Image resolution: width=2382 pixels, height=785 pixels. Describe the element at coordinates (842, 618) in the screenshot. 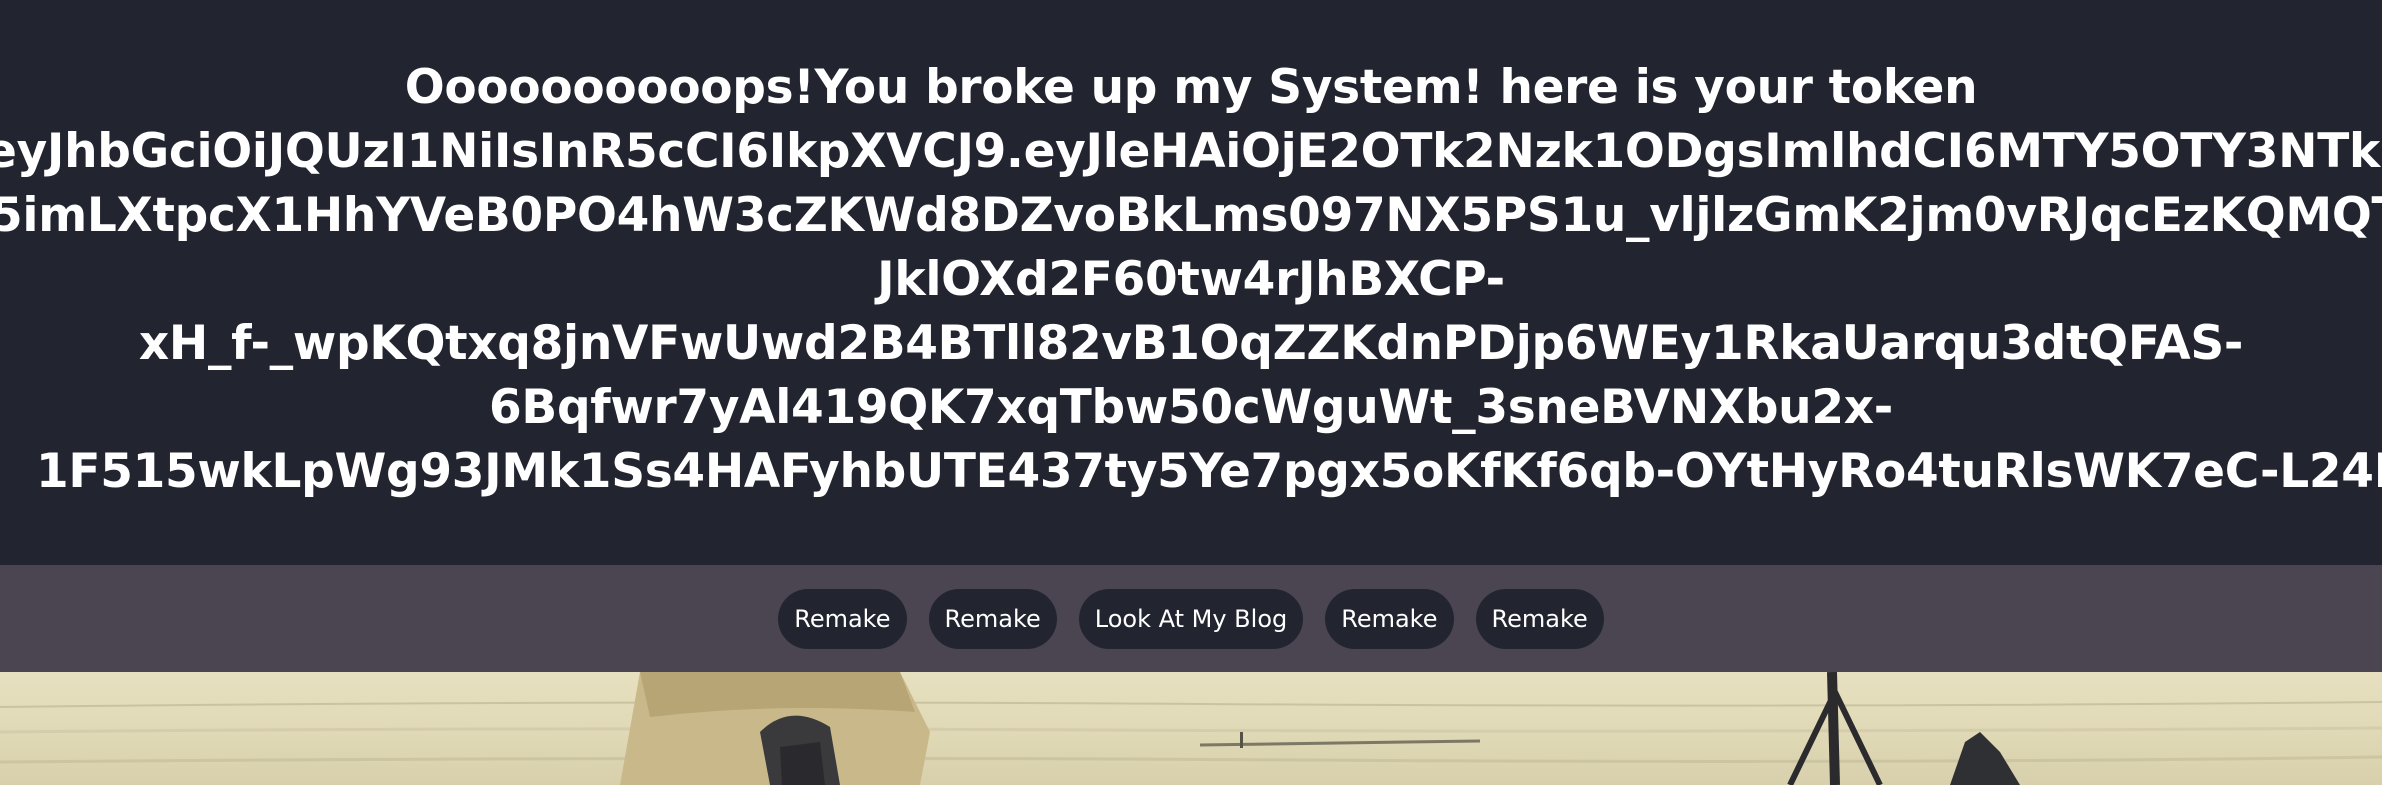

I see `remake-button-1: Remake` at that location.